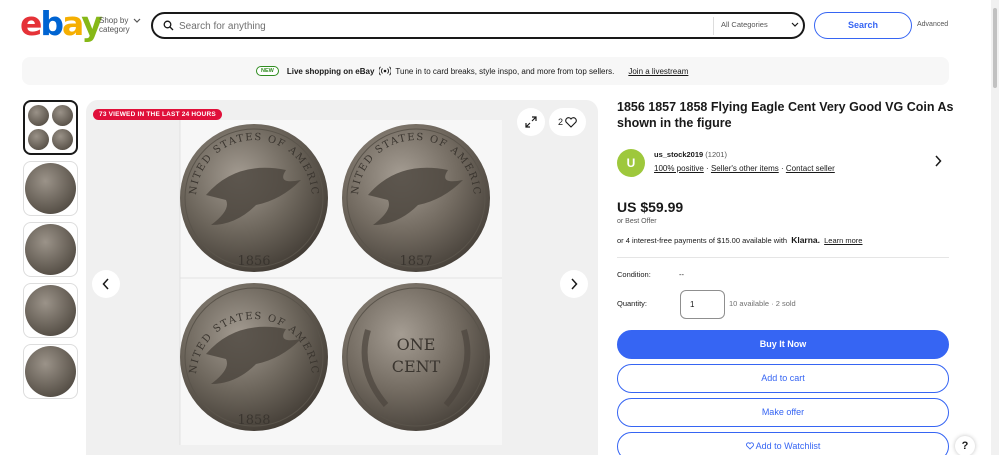 This screenshot has height=455, width=999. I want to click on search-button: Search, so click(863, 25).